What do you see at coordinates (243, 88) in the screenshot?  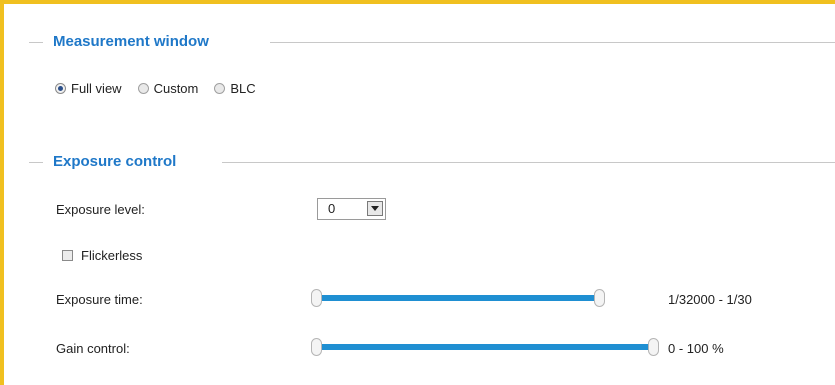 I see `radio-label: BLC` at bounding box center [243, 88].